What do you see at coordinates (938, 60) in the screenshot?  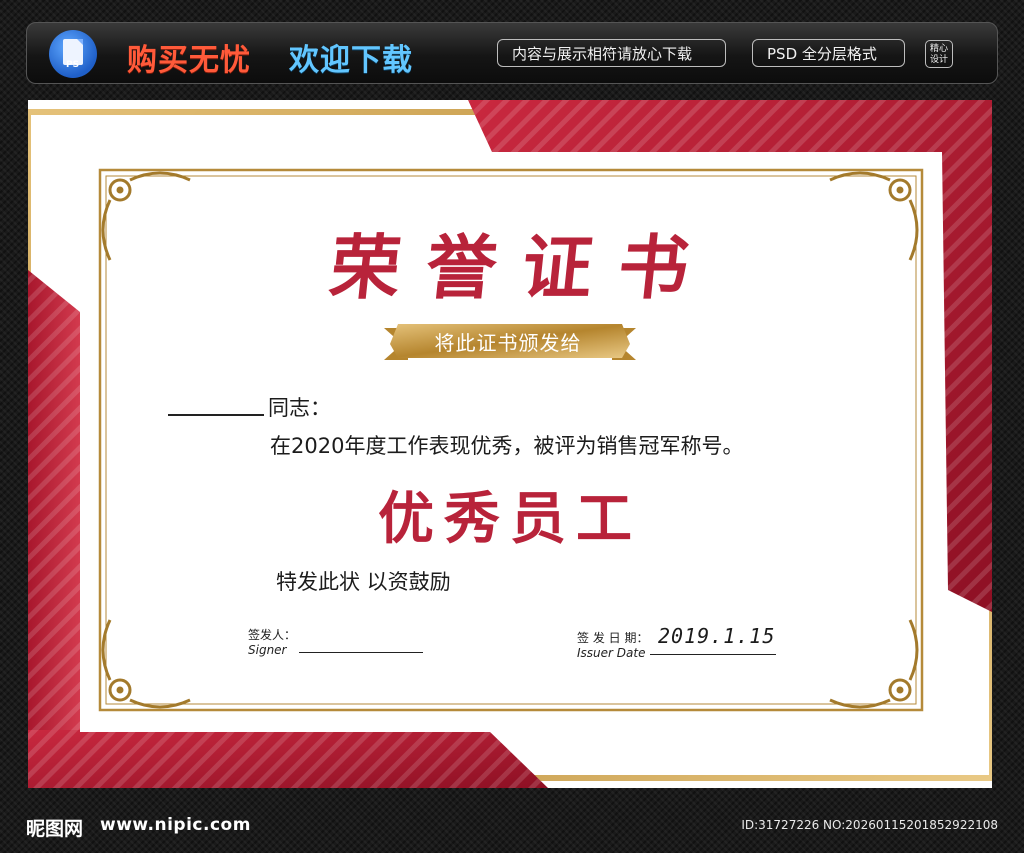 I see `badge-line-2: 设计` at bounding box center [938, 60].